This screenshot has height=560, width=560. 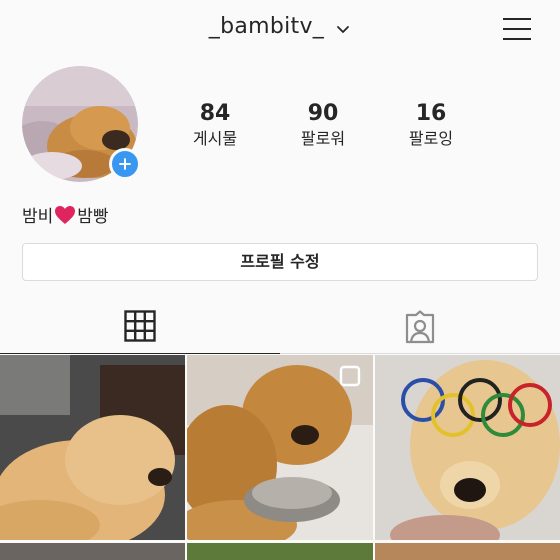 I want to click on edit-profile-button: 프로필 수정, so click(x=280, y=262).